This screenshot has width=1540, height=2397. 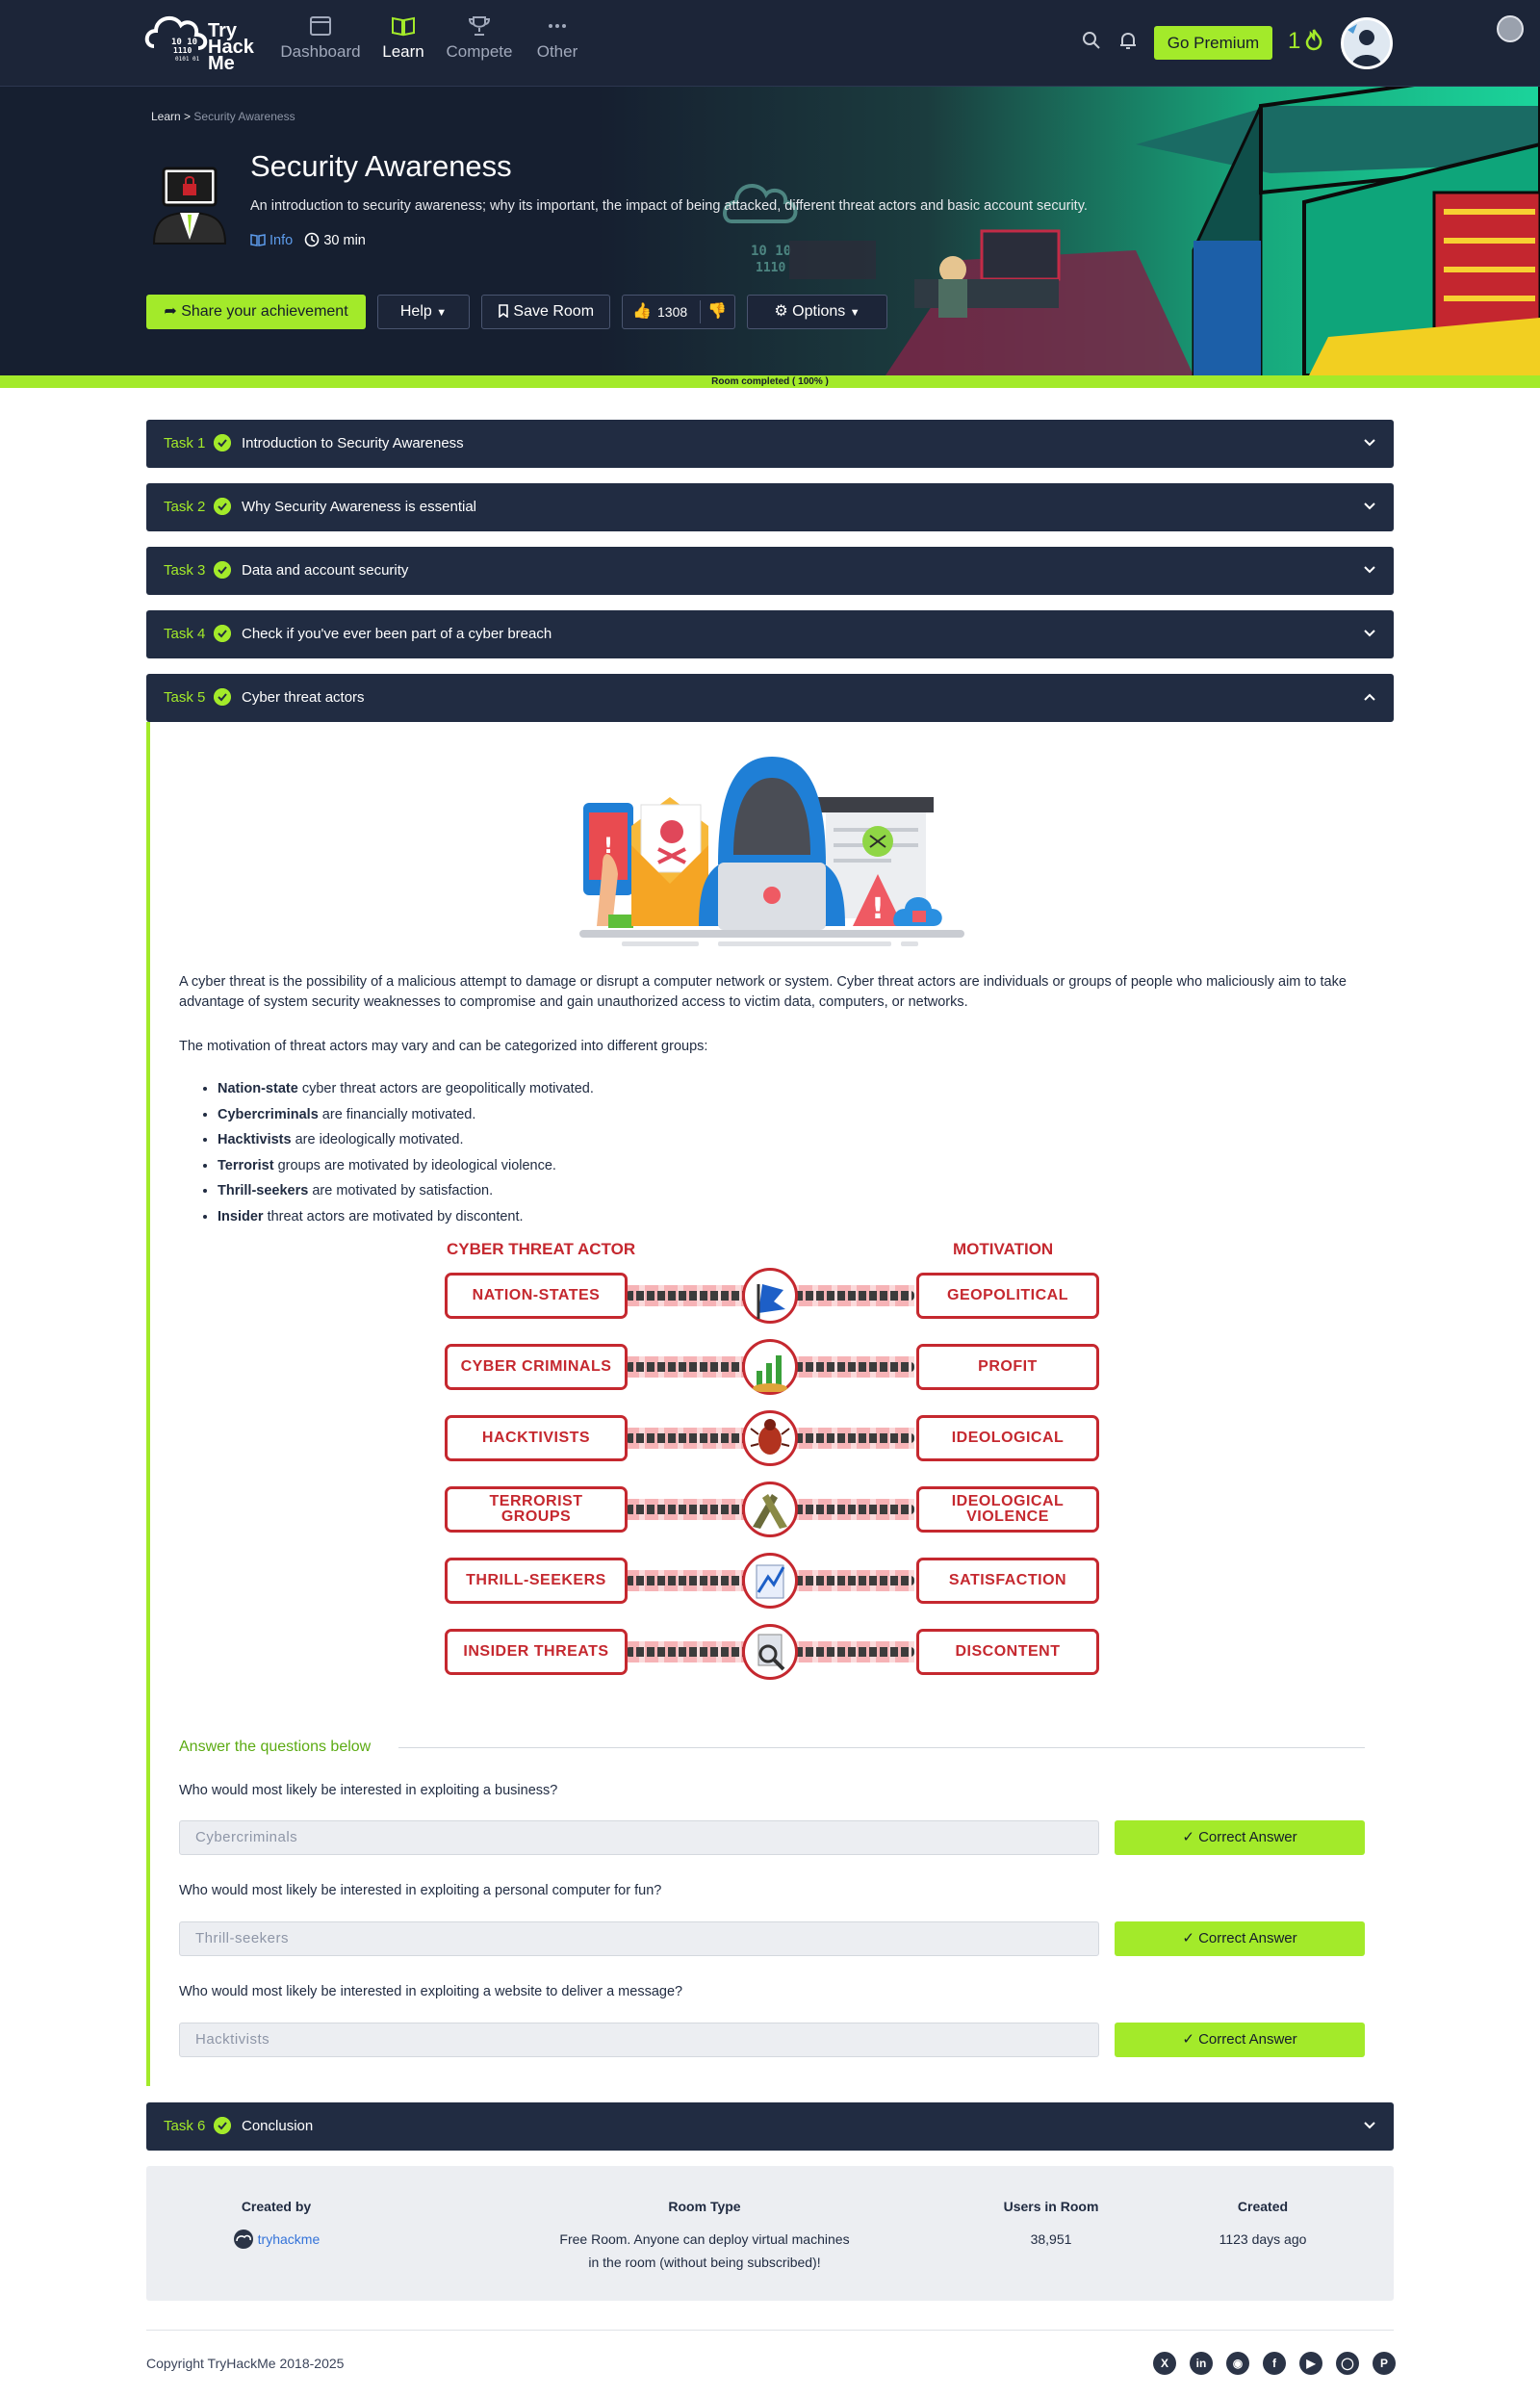 What do you see at coordinates (557, 26) in the screenshot?
I see `ellipsis-icon` at bounding box center [557, 26].